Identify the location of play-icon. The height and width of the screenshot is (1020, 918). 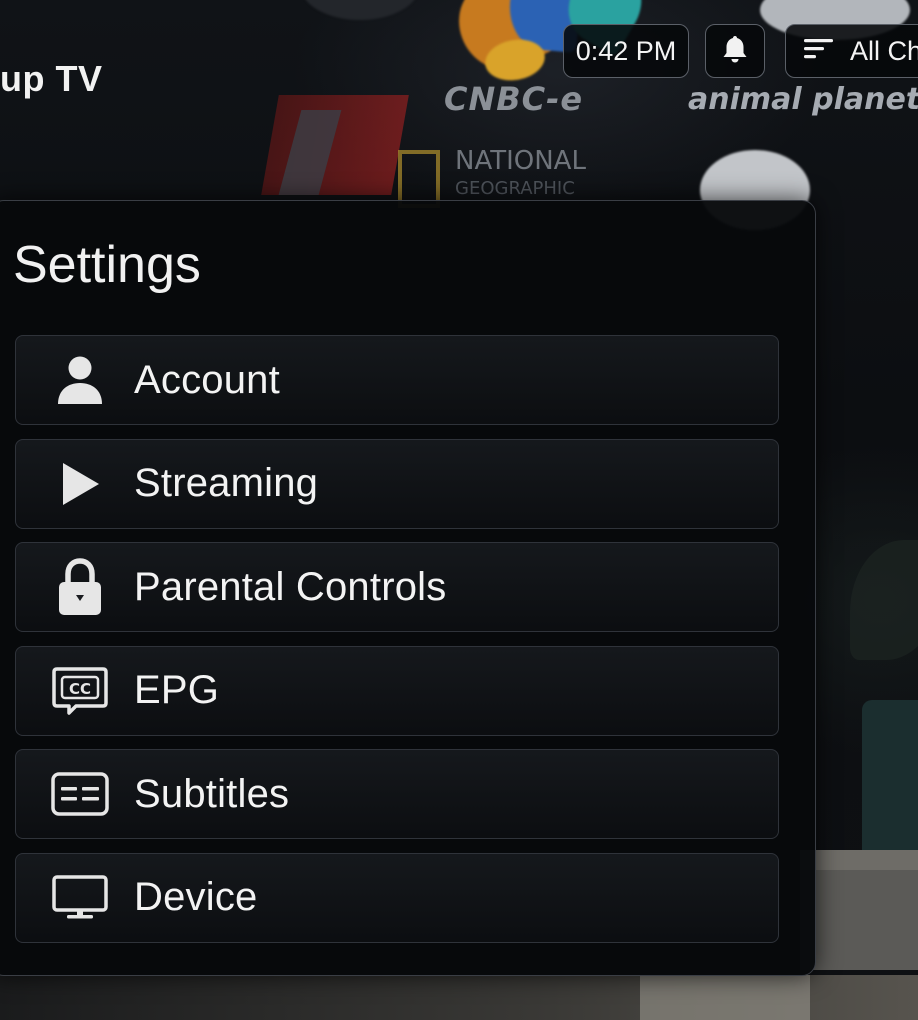
(80, 484).